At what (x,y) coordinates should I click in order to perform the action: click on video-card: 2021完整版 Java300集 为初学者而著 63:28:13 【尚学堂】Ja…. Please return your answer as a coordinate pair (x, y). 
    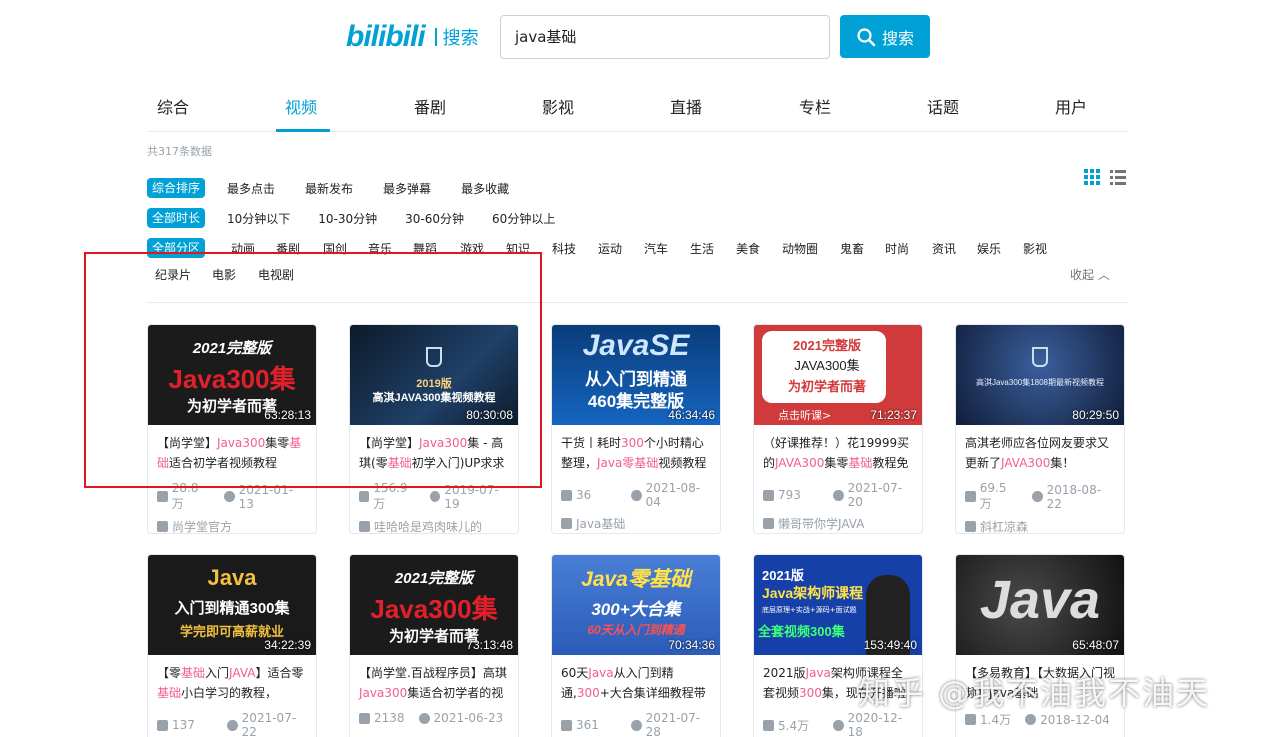
    Looking at the image, I should click on (232, 429).